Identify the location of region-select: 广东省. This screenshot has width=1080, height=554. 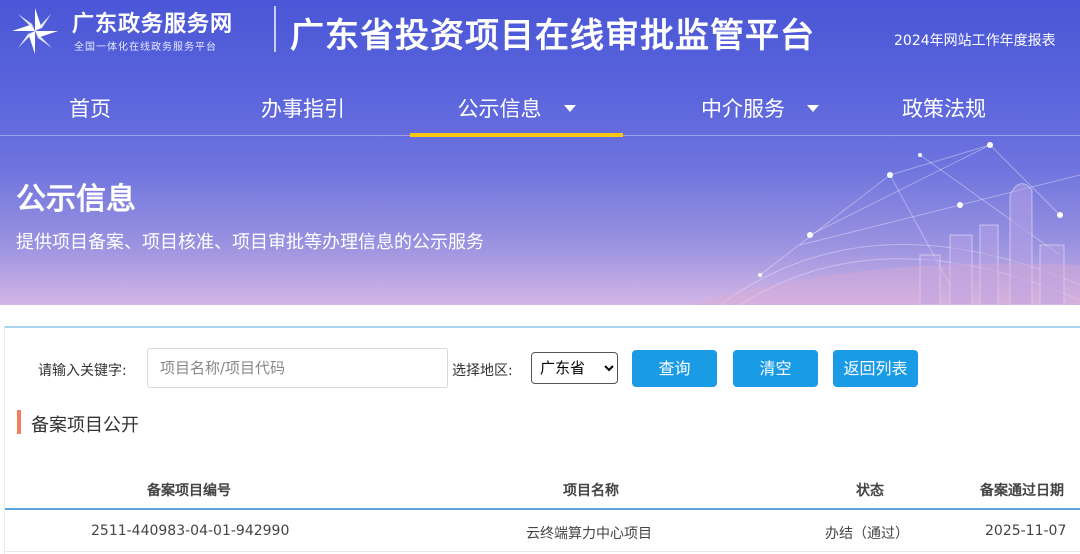
(574, 368).